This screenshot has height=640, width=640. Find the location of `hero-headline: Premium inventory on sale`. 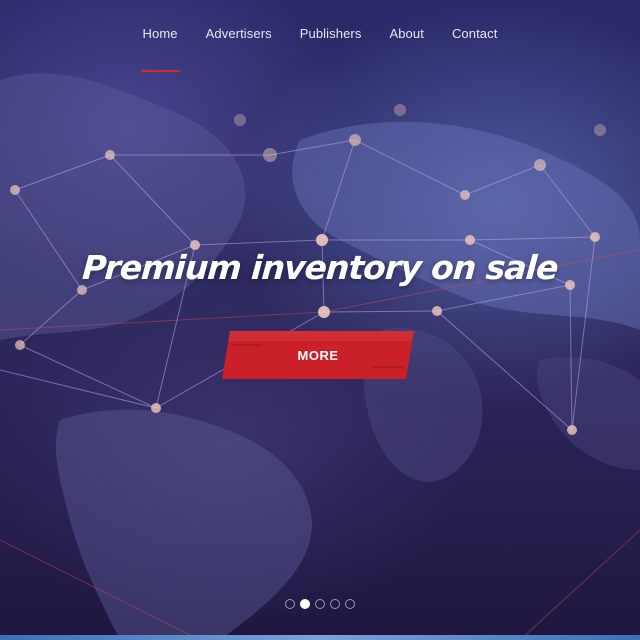

hero-headline: Premium inventory on sale is located at coordinates (320, 267).